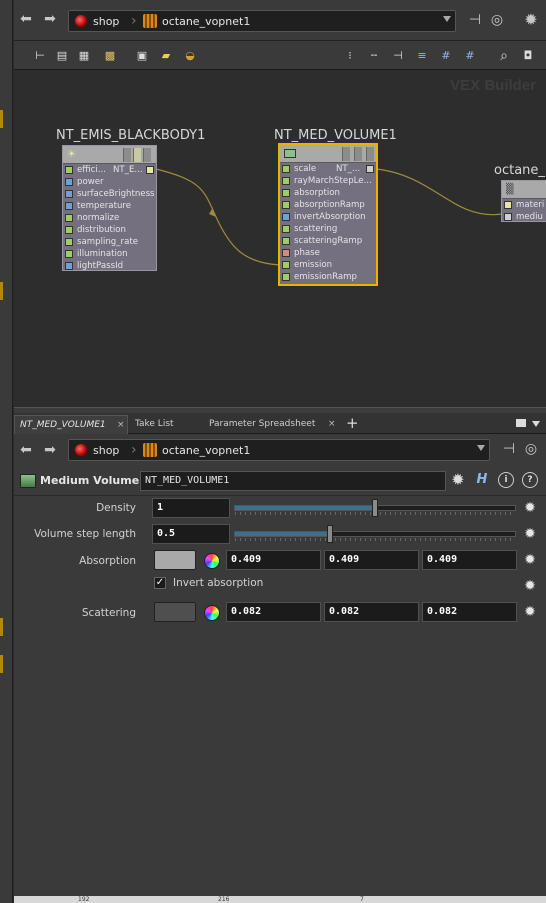 The width and height of the screenshot is (546, 903). Describe the element at coordinates (293, 481) in the screenshot. I see `node-name-field: NT_MED_VOLUME1` at that location.